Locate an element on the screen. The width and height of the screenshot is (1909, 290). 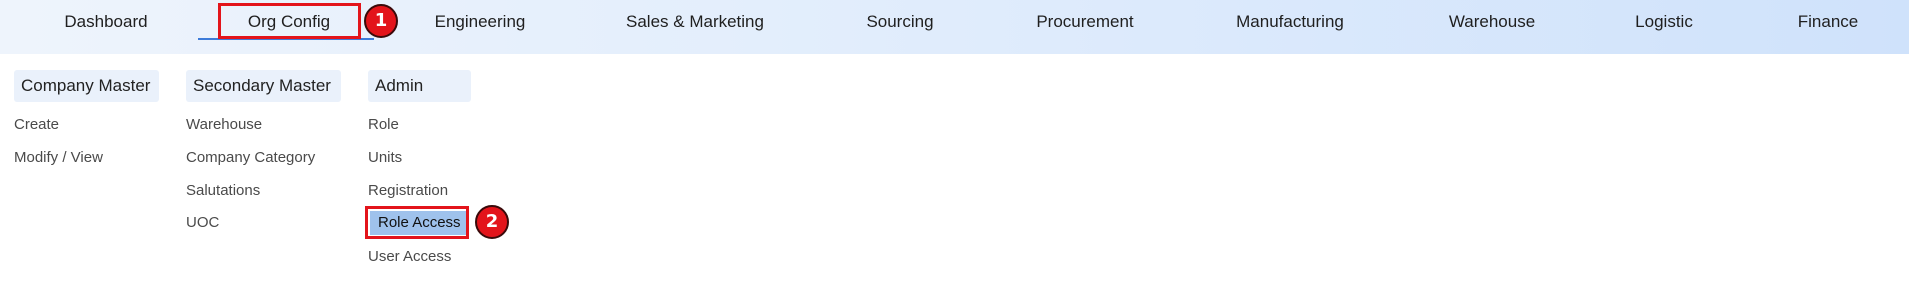
menu-link-user-access: User Access is located at coordinates (409, 257).